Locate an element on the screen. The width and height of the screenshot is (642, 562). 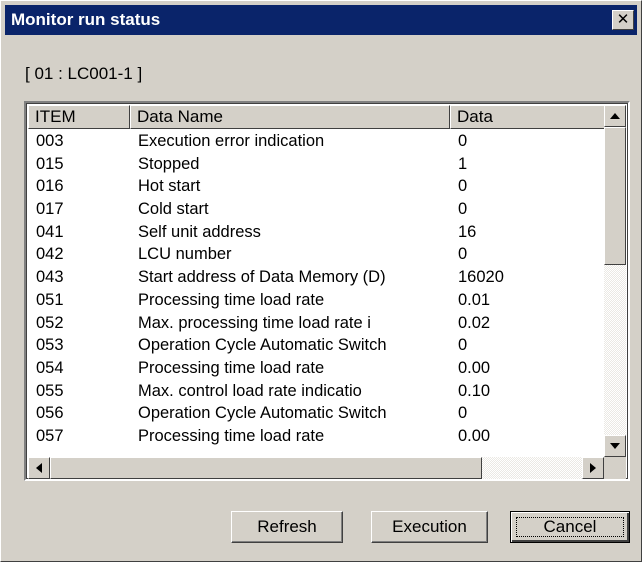
horizontal-scroll-thumb is located at coordinates (266, 468).